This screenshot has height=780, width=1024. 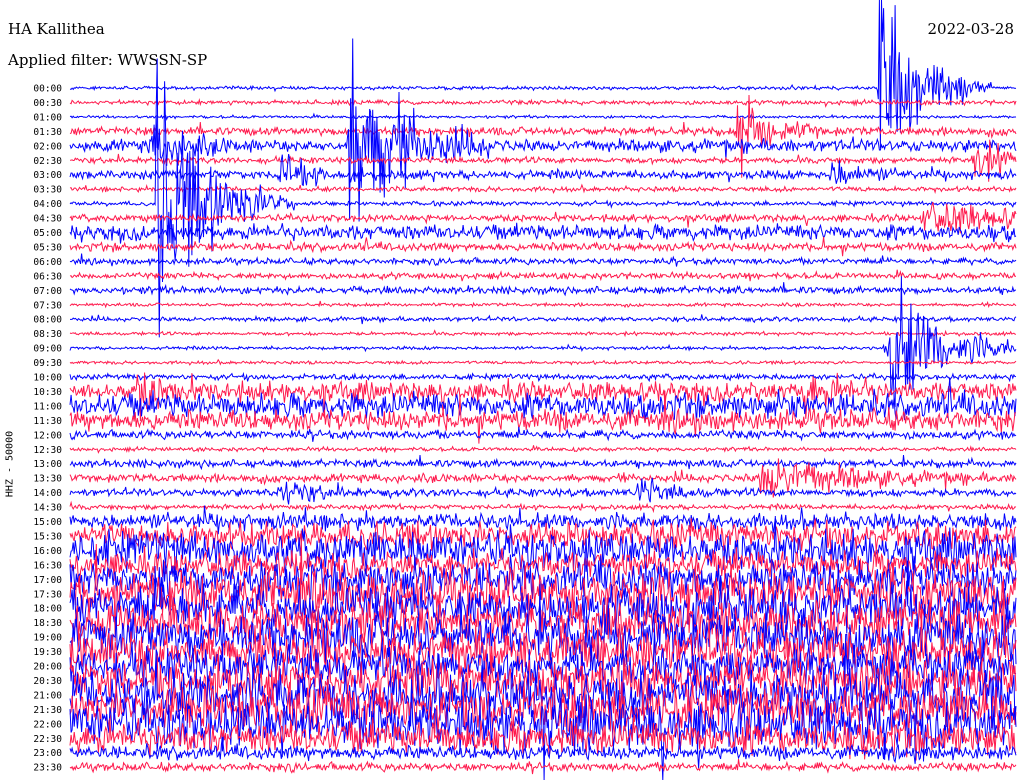 I want to click on row-time-label: 22:00, so click(x=47, y=724).